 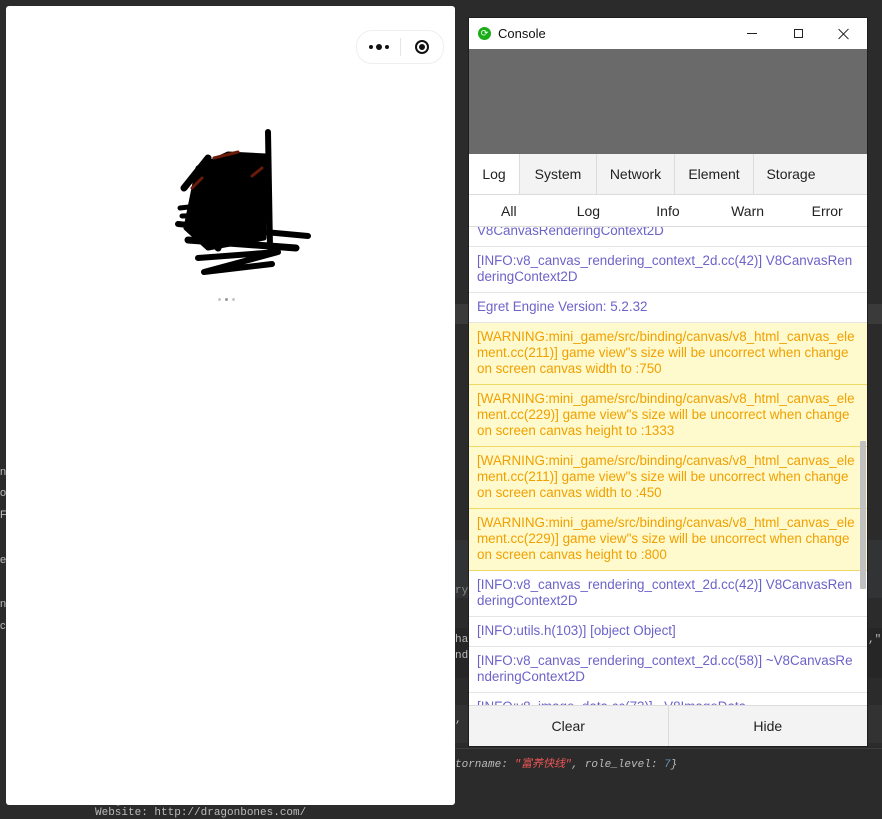 What do you see at coordinates (422, 47) in the screenshot?
I see `target-icon` at bounding box center [422, 47].